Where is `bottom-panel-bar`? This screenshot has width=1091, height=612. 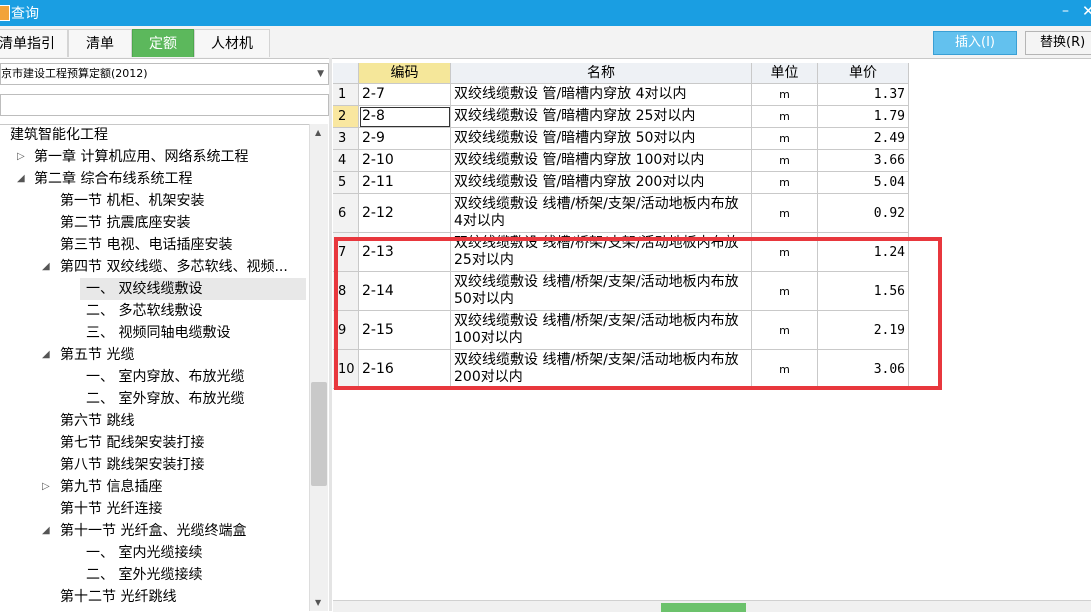
bottom-panel-bar is located at coordinates (712, 606).